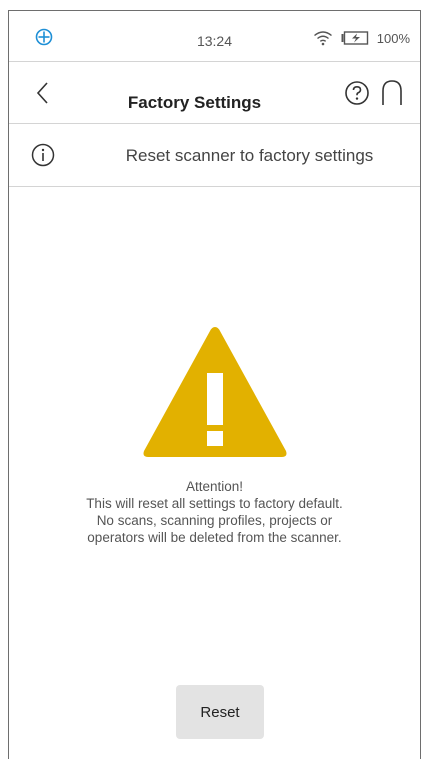  Describe the element at coordinates (220, 712) in the screenshot. I see `reset-button: Reset` at that location.